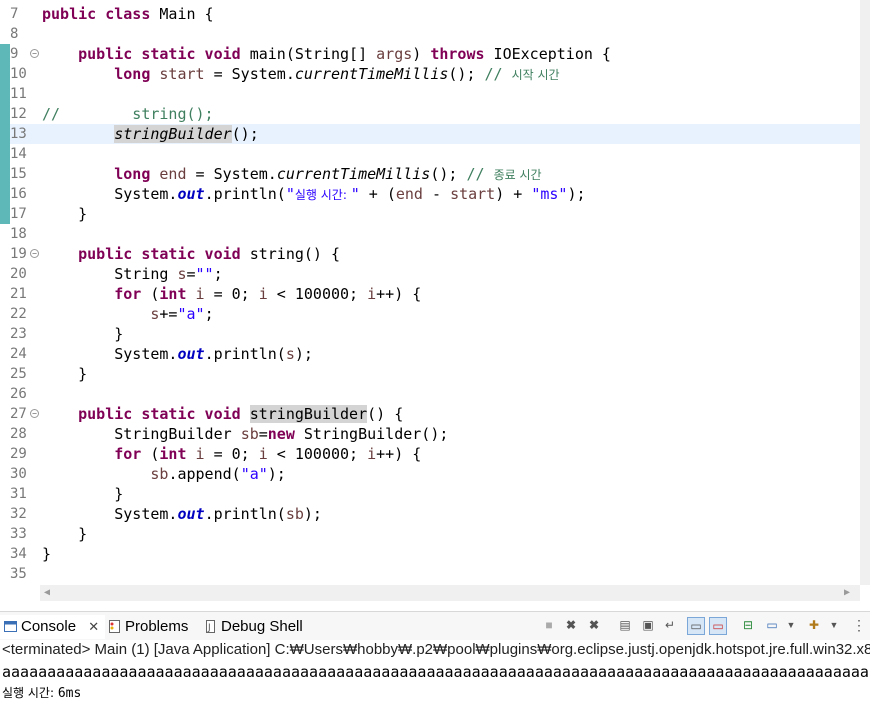 The width and height of the screenshot is (870, 721). I want to click on line-number: 8, so click(14, 34).